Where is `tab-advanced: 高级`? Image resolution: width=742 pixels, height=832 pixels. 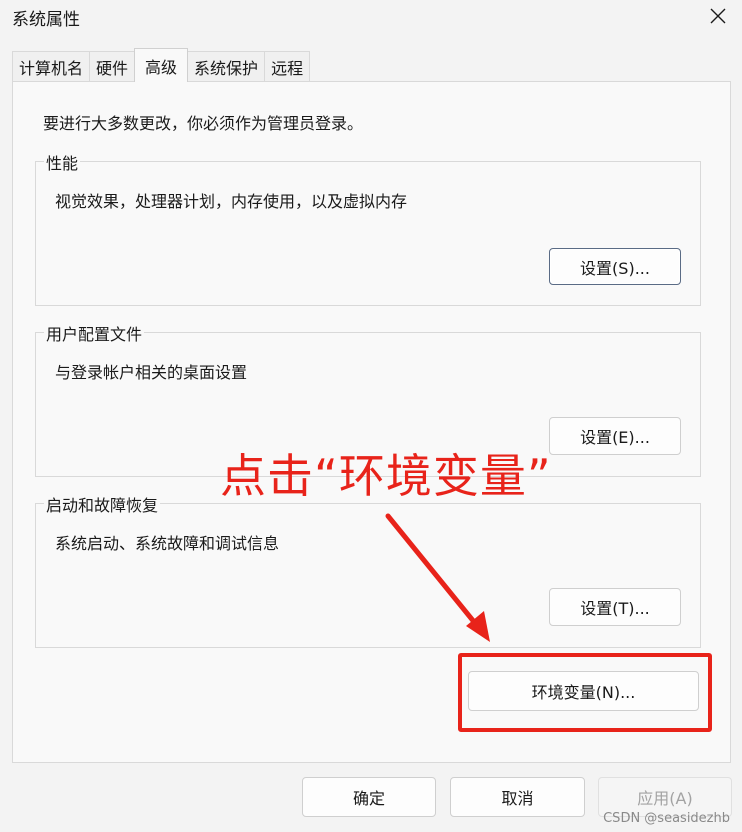 tab-advanced: 高级 is located at coordinates (161, 65).